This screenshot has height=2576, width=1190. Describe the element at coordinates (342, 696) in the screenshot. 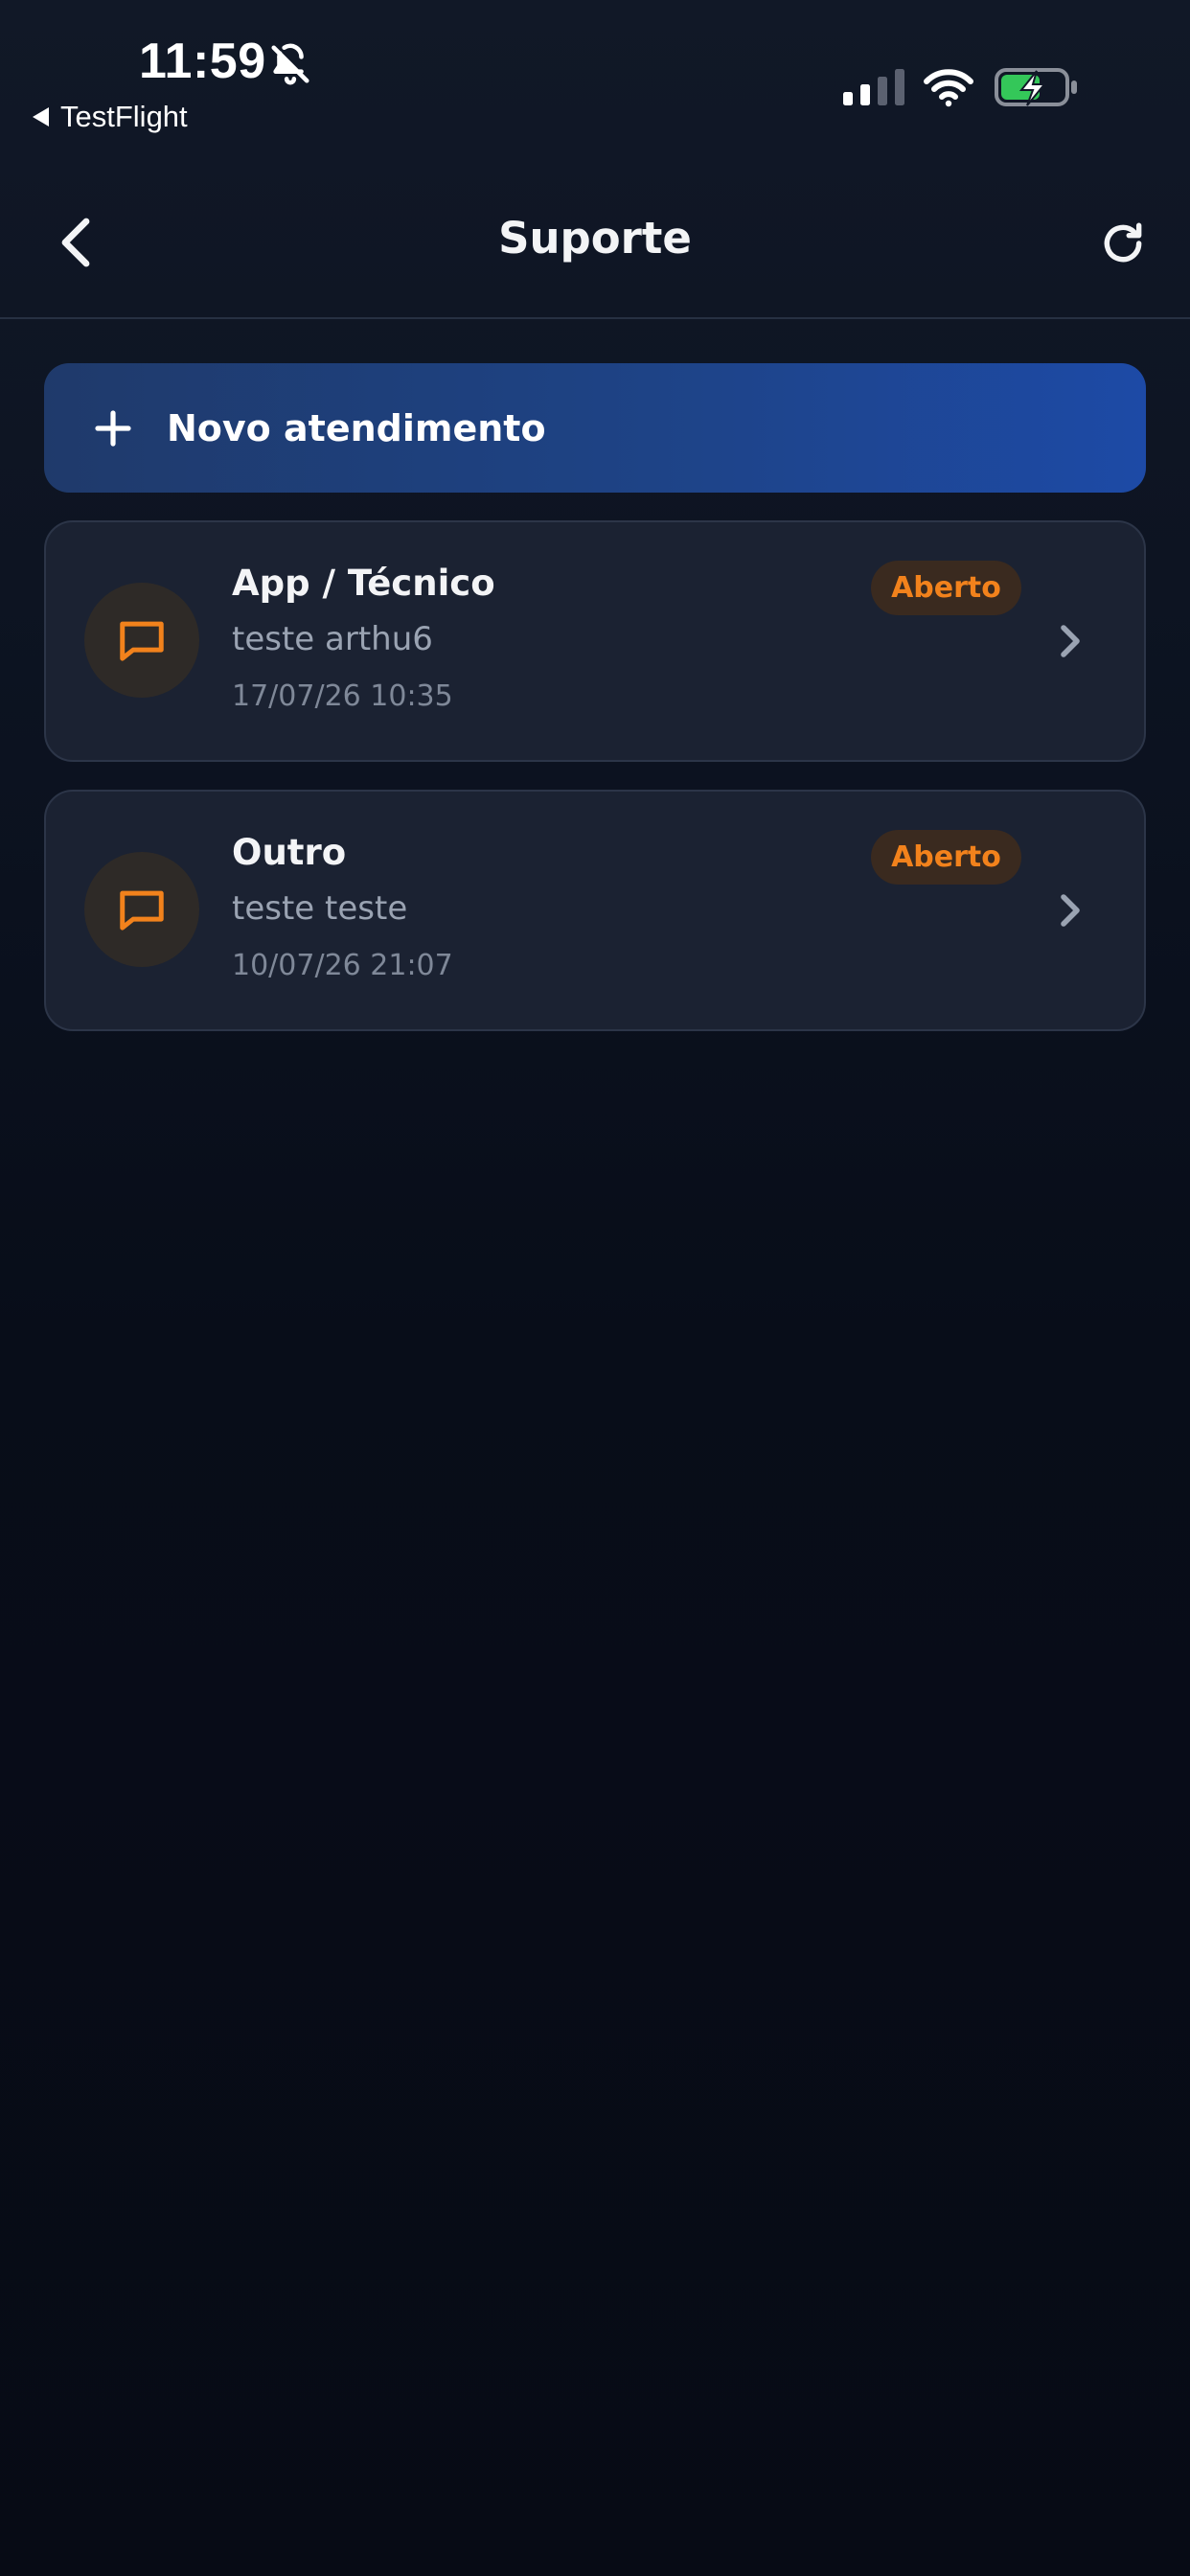

I see `ticket-date: 17/07/26 10:35` at that location.